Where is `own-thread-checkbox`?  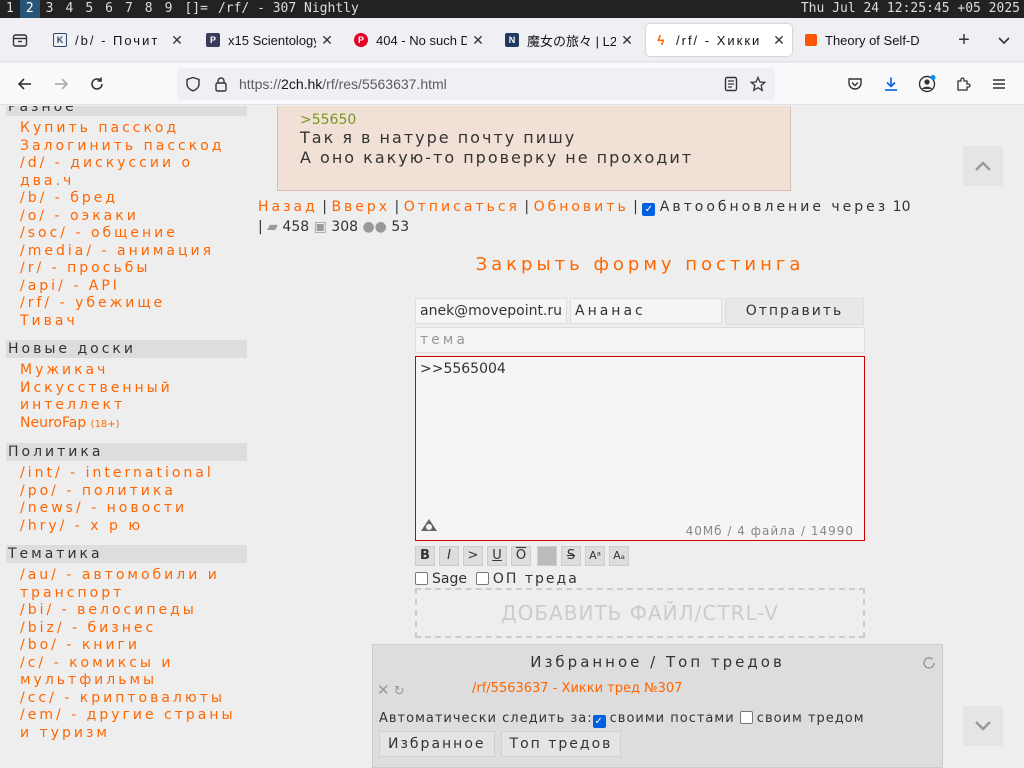 own-thread-checkbox is located at coordinates (746, 717).